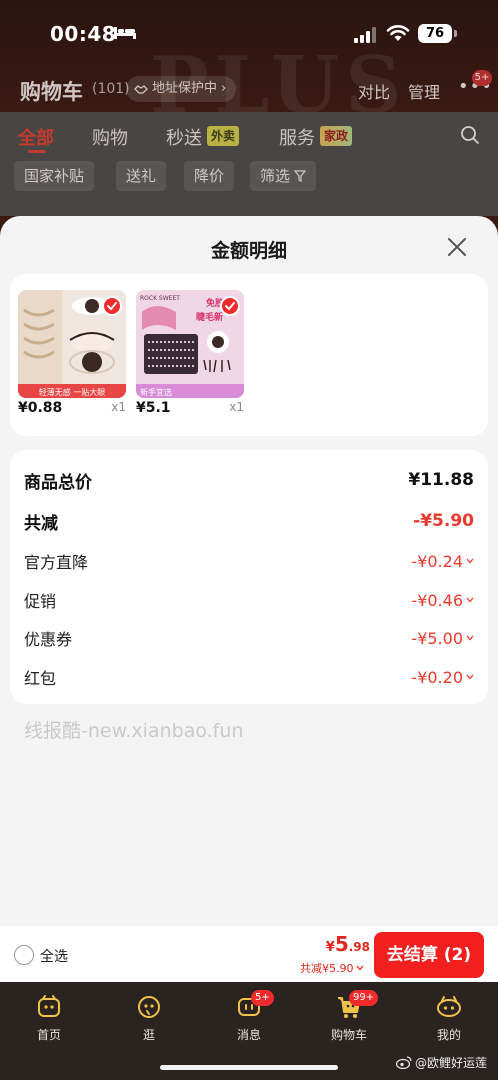 The image size is (498, 1080). What do you see at coordinates (156, 392) in the screenshot?
I see `product-image-caption: 新手宜选` at bounding box center [156, 392].